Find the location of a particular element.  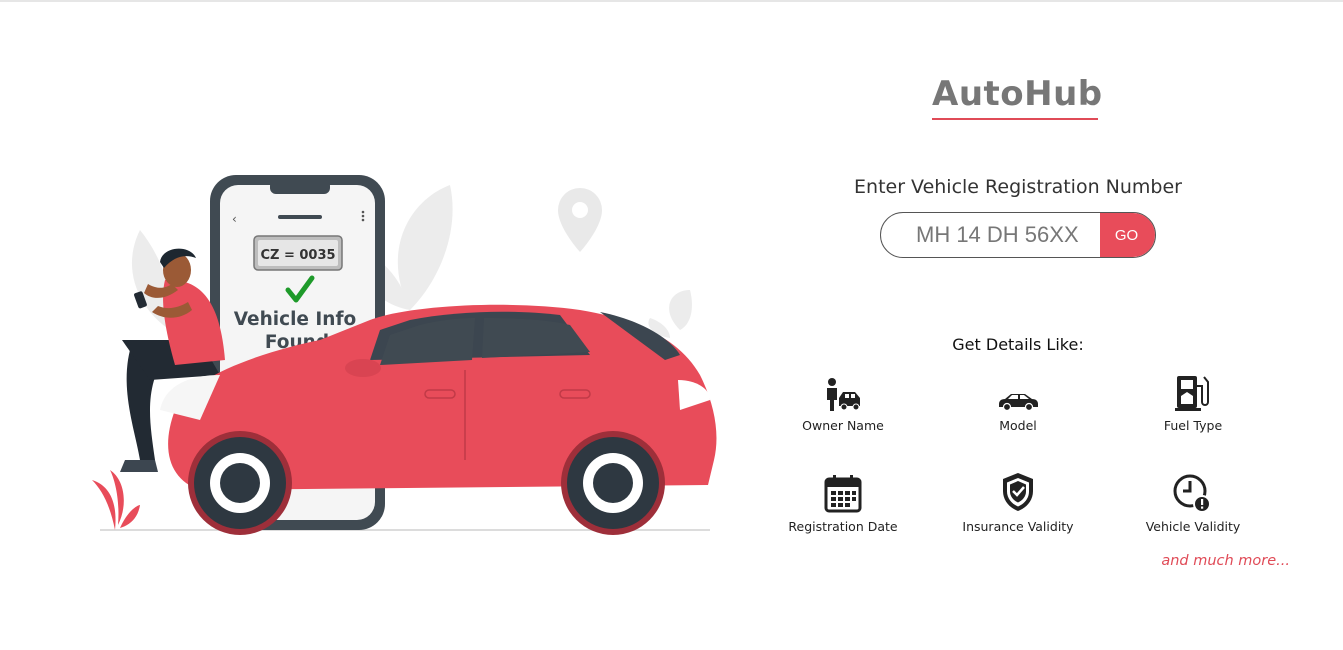

feature-label: Vehicle Validity is located at coordinates (1193, 526).